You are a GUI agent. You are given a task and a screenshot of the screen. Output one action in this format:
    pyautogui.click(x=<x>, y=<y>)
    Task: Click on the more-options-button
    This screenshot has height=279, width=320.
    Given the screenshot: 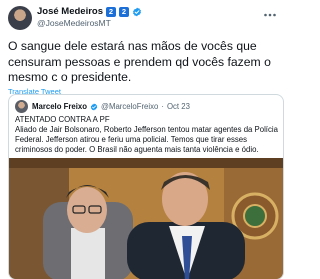 What is the action you would take?
    pyautogui.click(x=270, y=15)
    